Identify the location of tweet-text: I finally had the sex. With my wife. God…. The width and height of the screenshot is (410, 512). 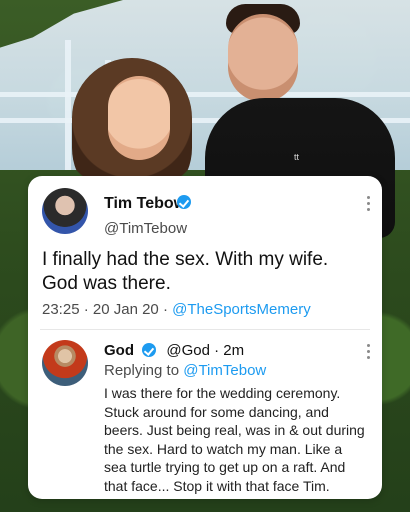
(207, 272).